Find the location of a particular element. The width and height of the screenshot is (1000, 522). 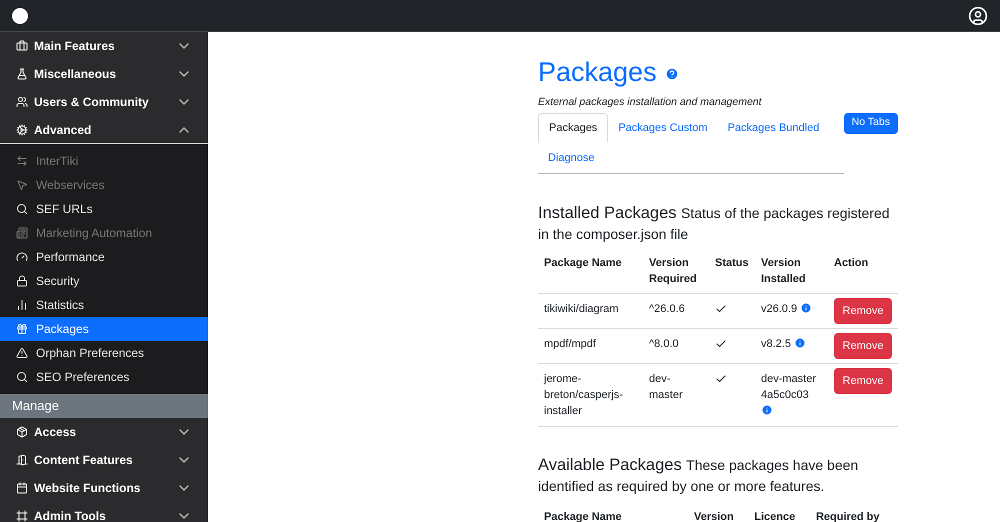

chart-icon is located at coordinates (22, 305).